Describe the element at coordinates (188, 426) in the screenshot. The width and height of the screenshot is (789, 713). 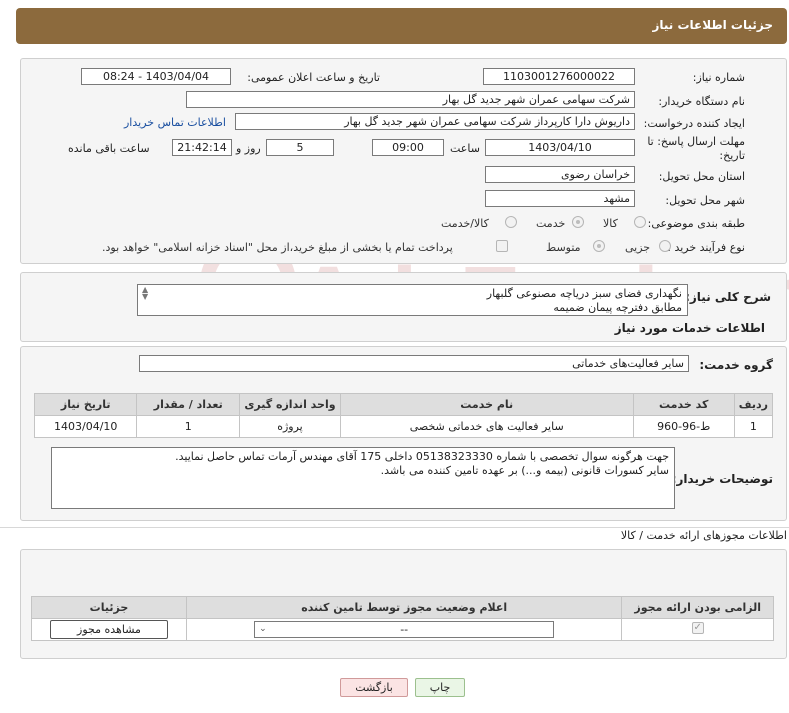
I see `cell-quantity: 1` at that location.